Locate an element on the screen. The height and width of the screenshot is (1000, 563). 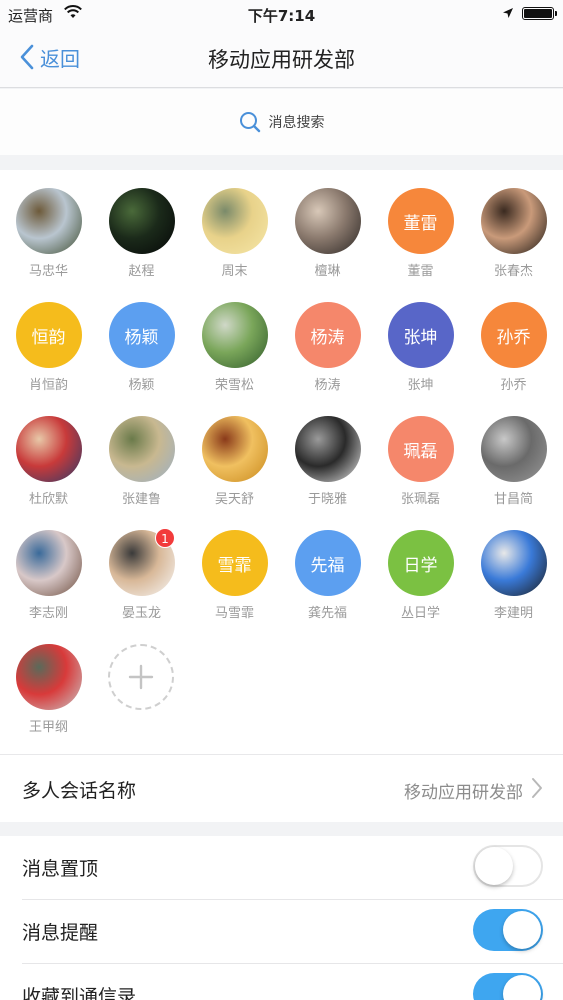
member-name: 肖恒韵 is located at coordinates (48, 385).